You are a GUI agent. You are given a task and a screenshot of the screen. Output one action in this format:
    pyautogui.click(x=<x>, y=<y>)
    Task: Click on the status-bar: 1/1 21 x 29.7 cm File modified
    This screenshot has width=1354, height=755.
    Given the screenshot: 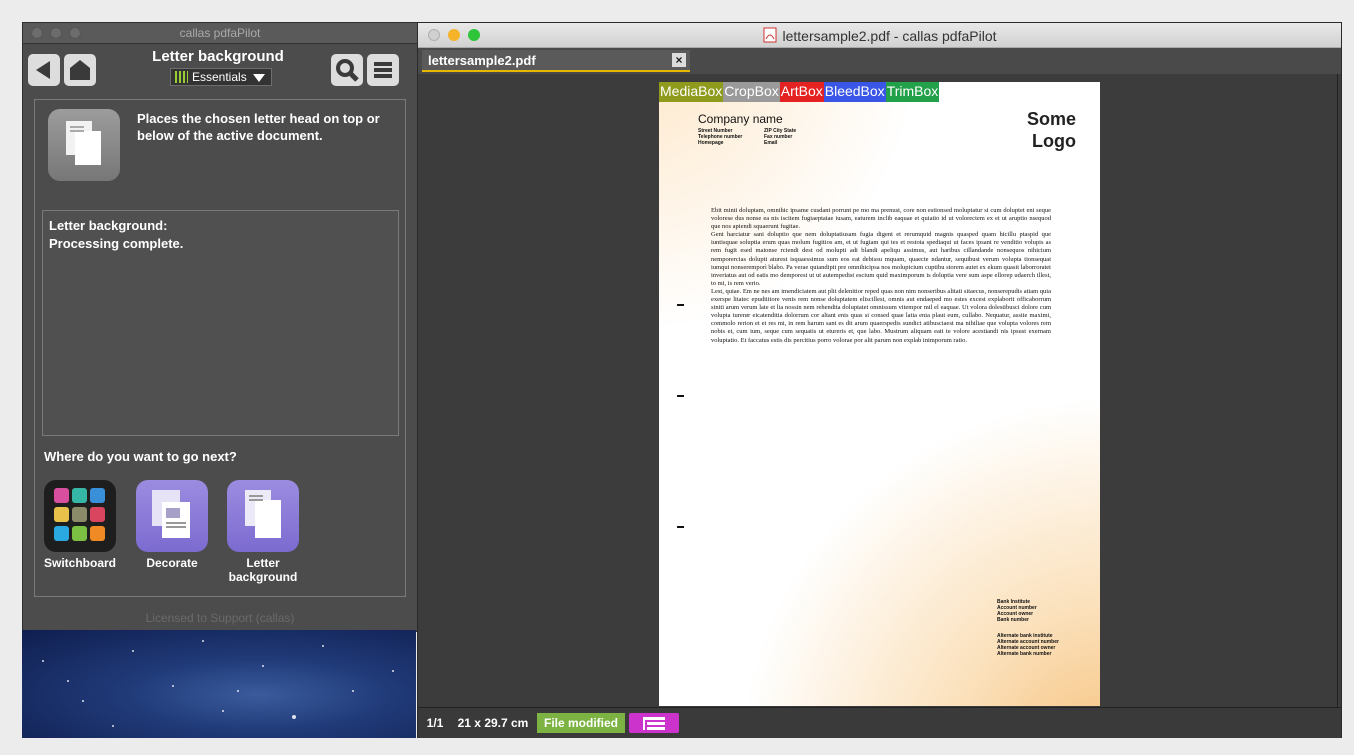 What is the action you would take?
    pyautogui.click(x=879, y=722)
    